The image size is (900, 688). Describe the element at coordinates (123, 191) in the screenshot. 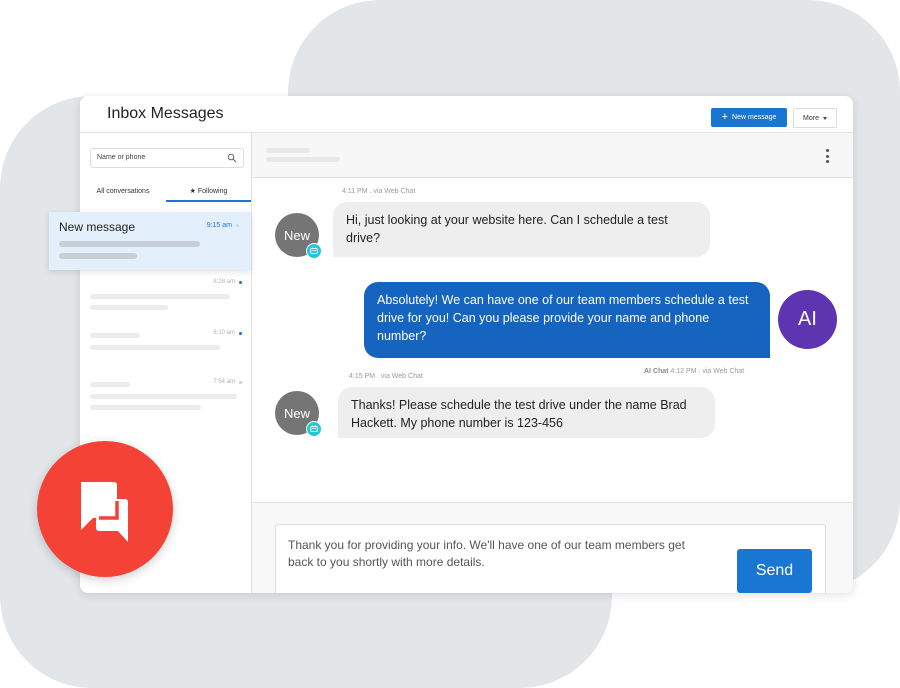

I see `tab-all-conversations: All conversations` at that location.